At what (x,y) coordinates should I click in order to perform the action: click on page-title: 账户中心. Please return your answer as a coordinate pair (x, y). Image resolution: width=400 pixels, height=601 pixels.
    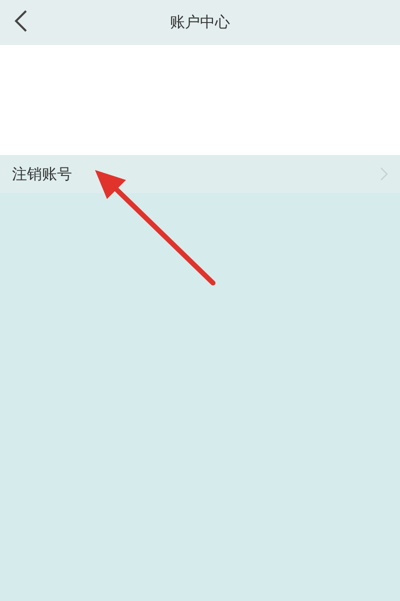
    Looking at the image, I should click on (200, 22).